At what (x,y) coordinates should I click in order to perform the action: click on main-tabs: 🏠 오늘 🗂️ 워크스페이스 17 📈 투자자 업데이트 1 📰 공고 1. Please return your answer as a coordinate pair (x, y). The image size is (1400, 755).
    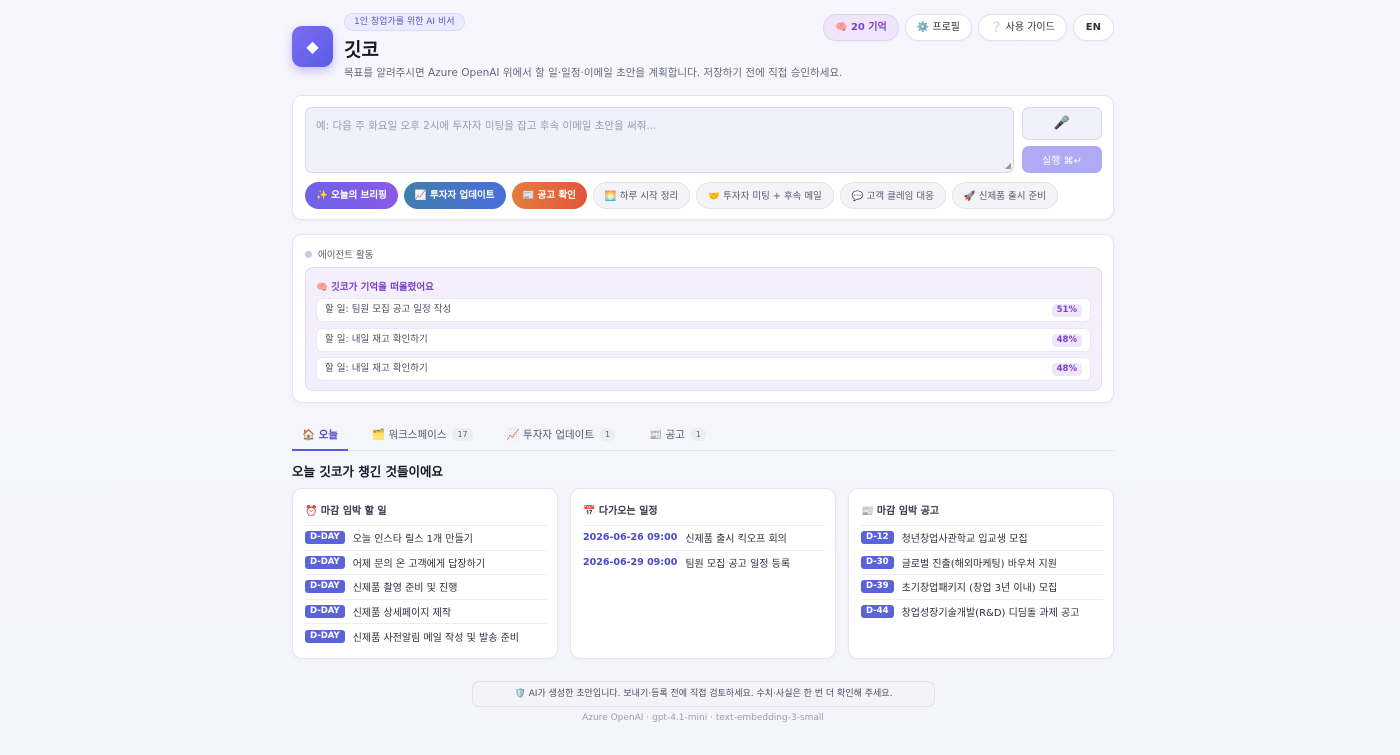
    Looking at the image, I should click on (703, 435).